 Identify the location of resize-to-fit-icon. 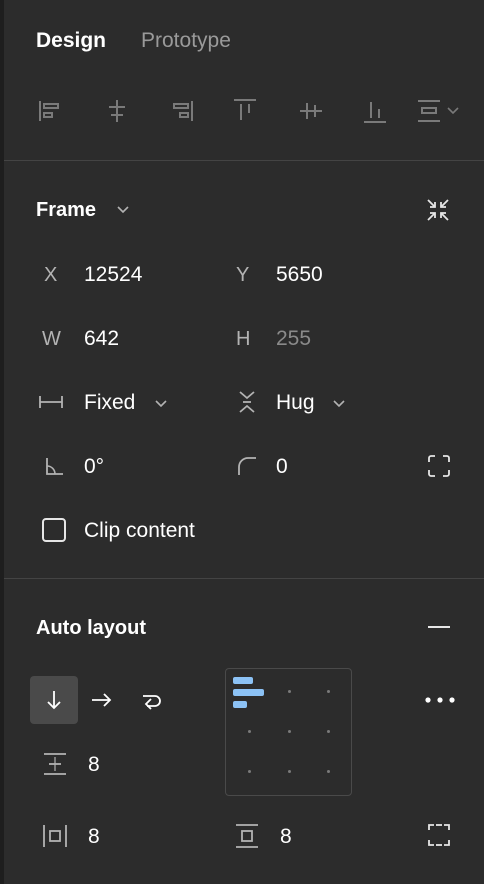
(438, 210).